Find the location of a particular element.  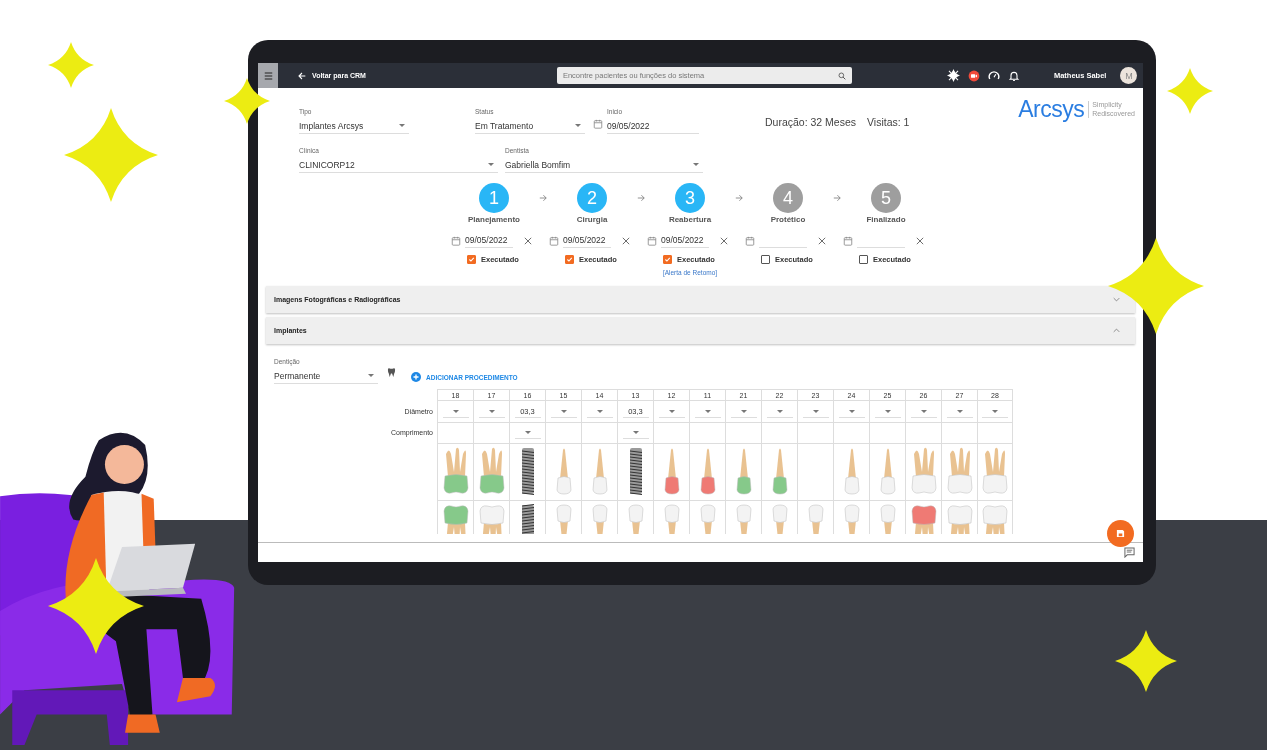

dropdown: Implantes Arcsys is located at coordinates (354, 126).